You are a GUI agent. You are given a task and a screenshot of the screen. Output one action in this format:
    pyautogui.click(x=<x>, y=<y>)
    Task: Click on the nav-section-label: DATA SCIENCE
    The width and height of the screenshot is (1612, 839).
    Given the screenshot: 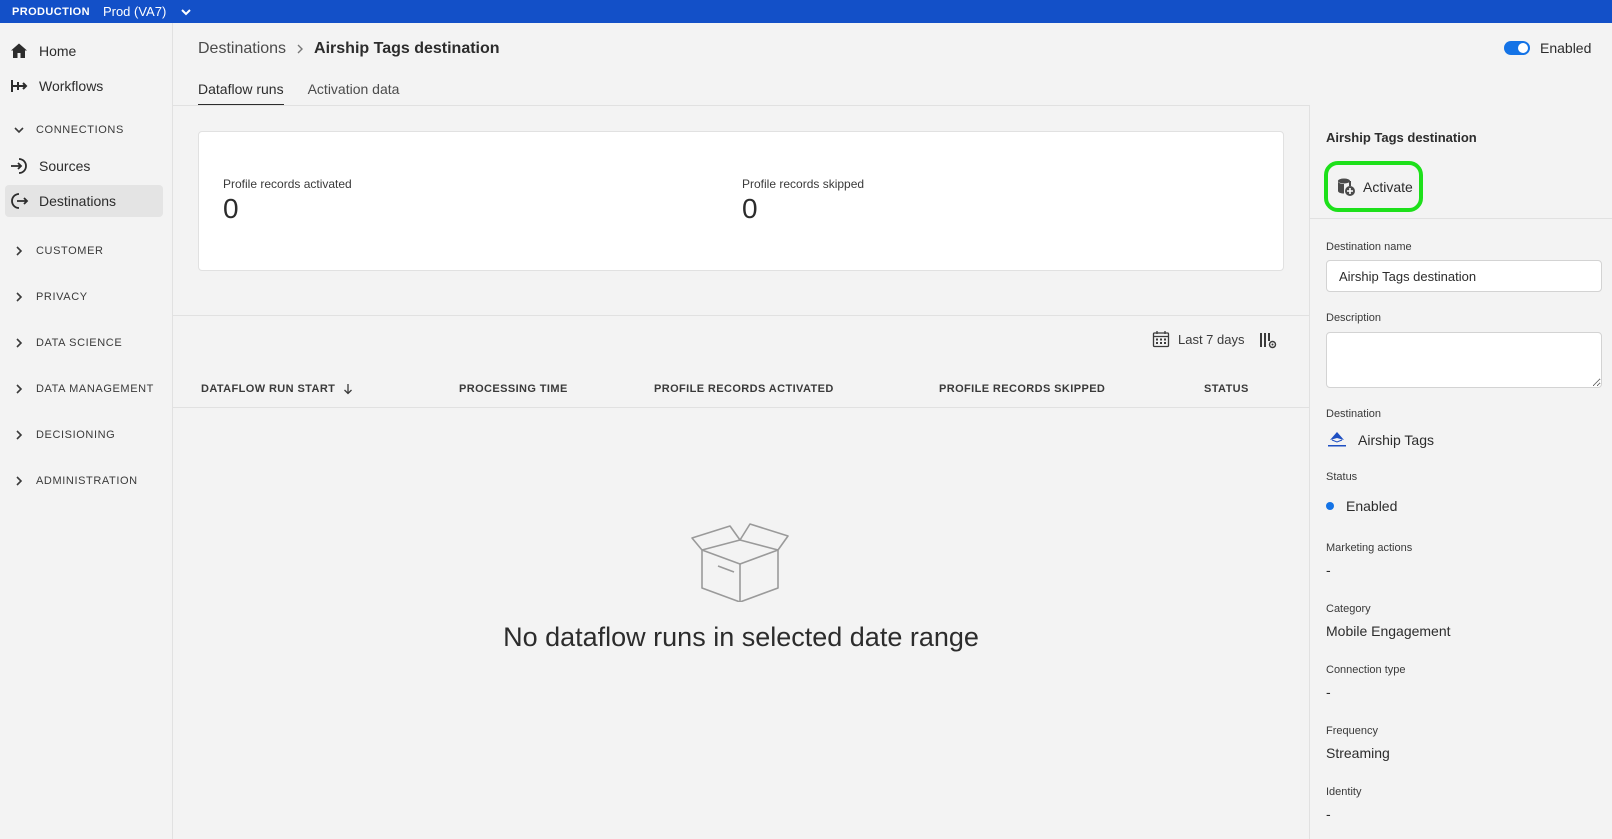 What is the action you would take?
    pyautogui.click(x=79, y=343)
    